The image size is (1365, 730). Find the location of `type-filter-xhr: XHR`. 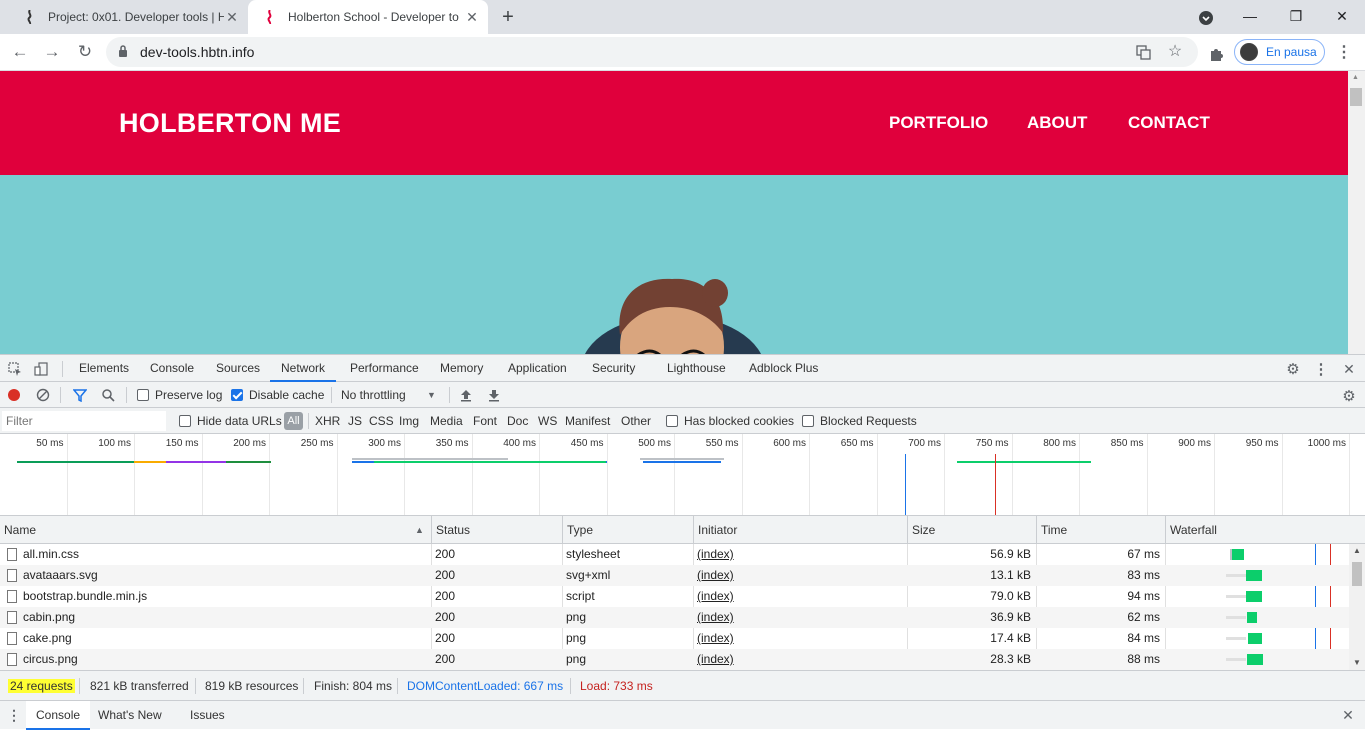

type-filter-xhr: XHR is located at coordinates (327, 421).